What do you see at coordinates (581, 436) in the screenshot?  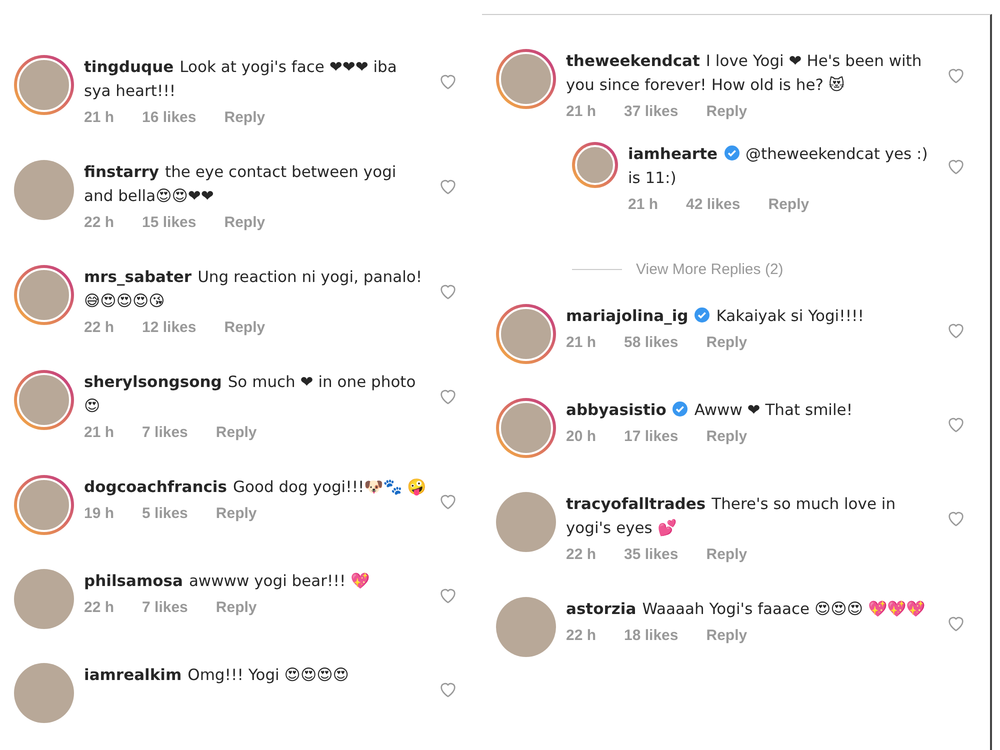 I see `comment-time: 20 h` at bounding box center [581, 436].